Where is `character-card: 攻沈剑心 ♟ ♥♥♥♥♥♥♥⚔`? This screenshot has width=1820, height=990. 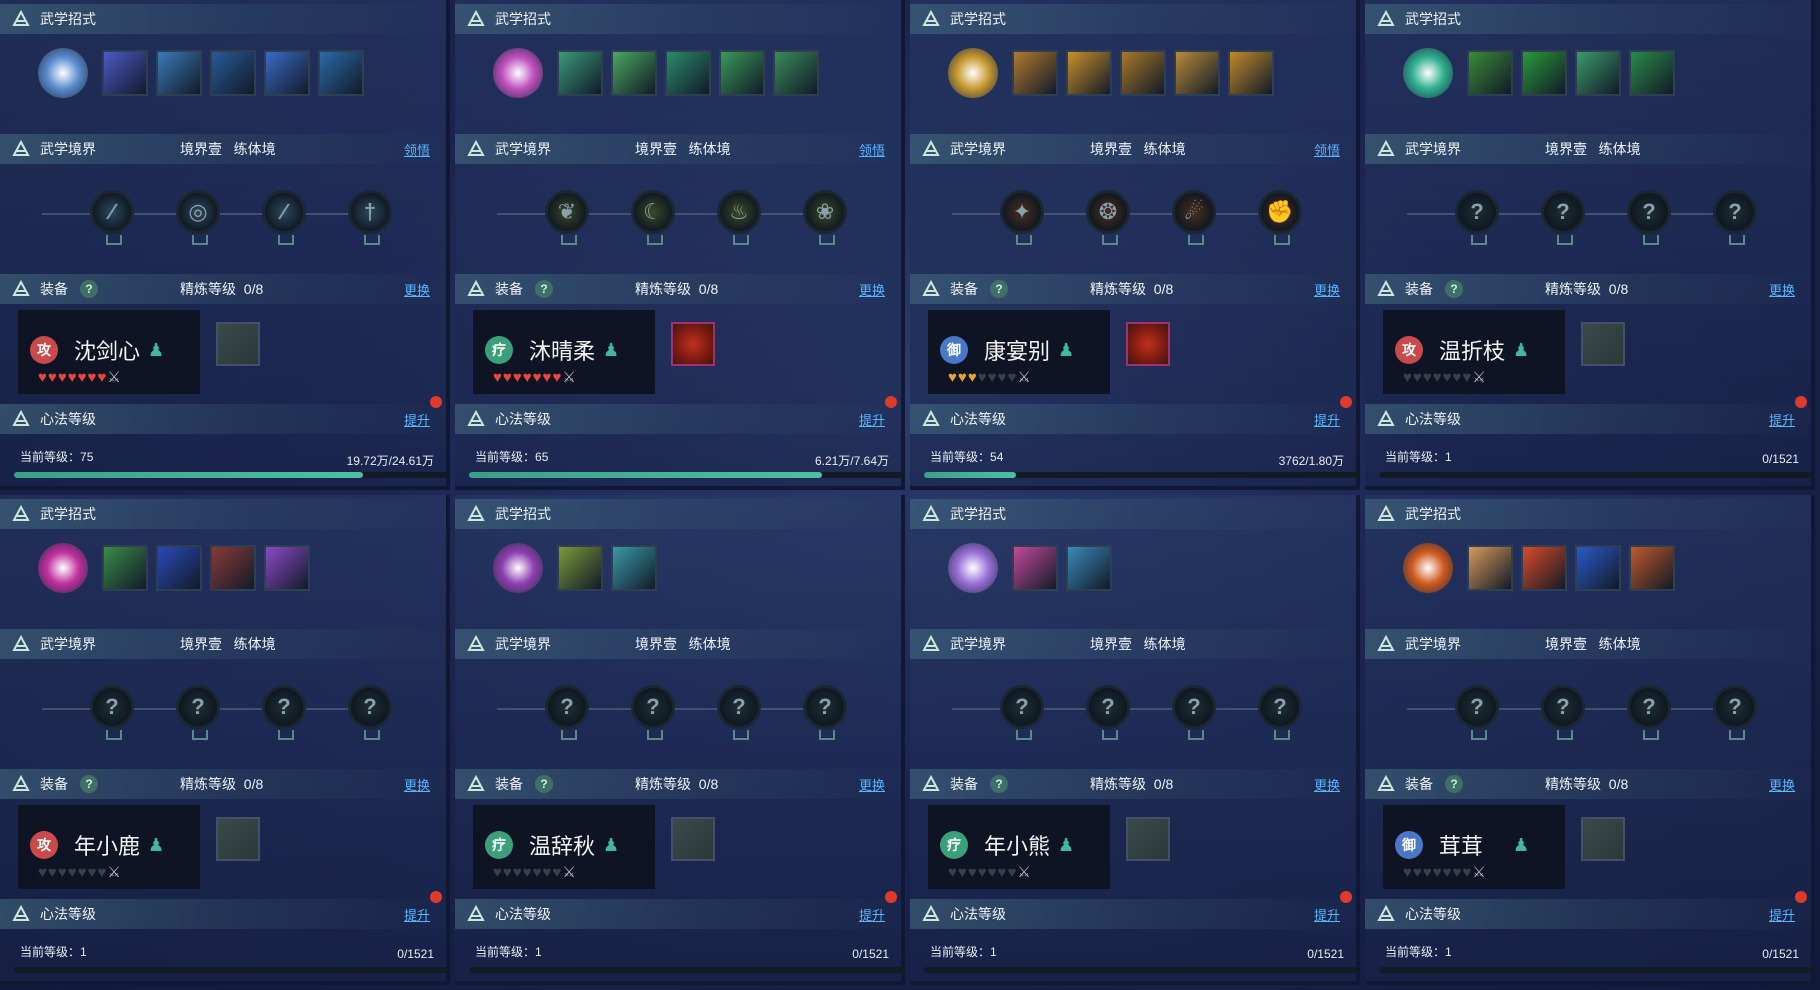 character-card: 攻沈剑心 ♟ ♥♥♥♥♥♥♥⚔ is located at coordinates (109, 352).